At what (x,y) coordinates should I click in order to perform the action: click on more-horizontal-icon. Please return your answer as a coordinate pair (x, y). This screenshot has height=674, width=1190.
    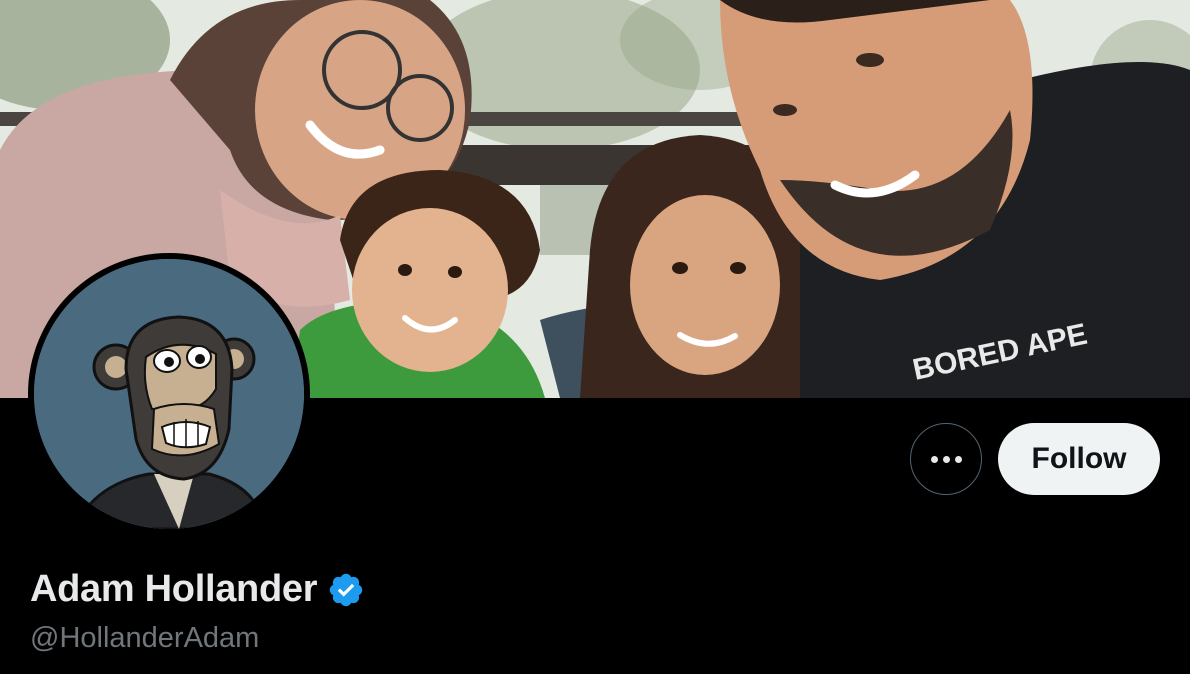
    Looking at the image, I should click on (946, 459).